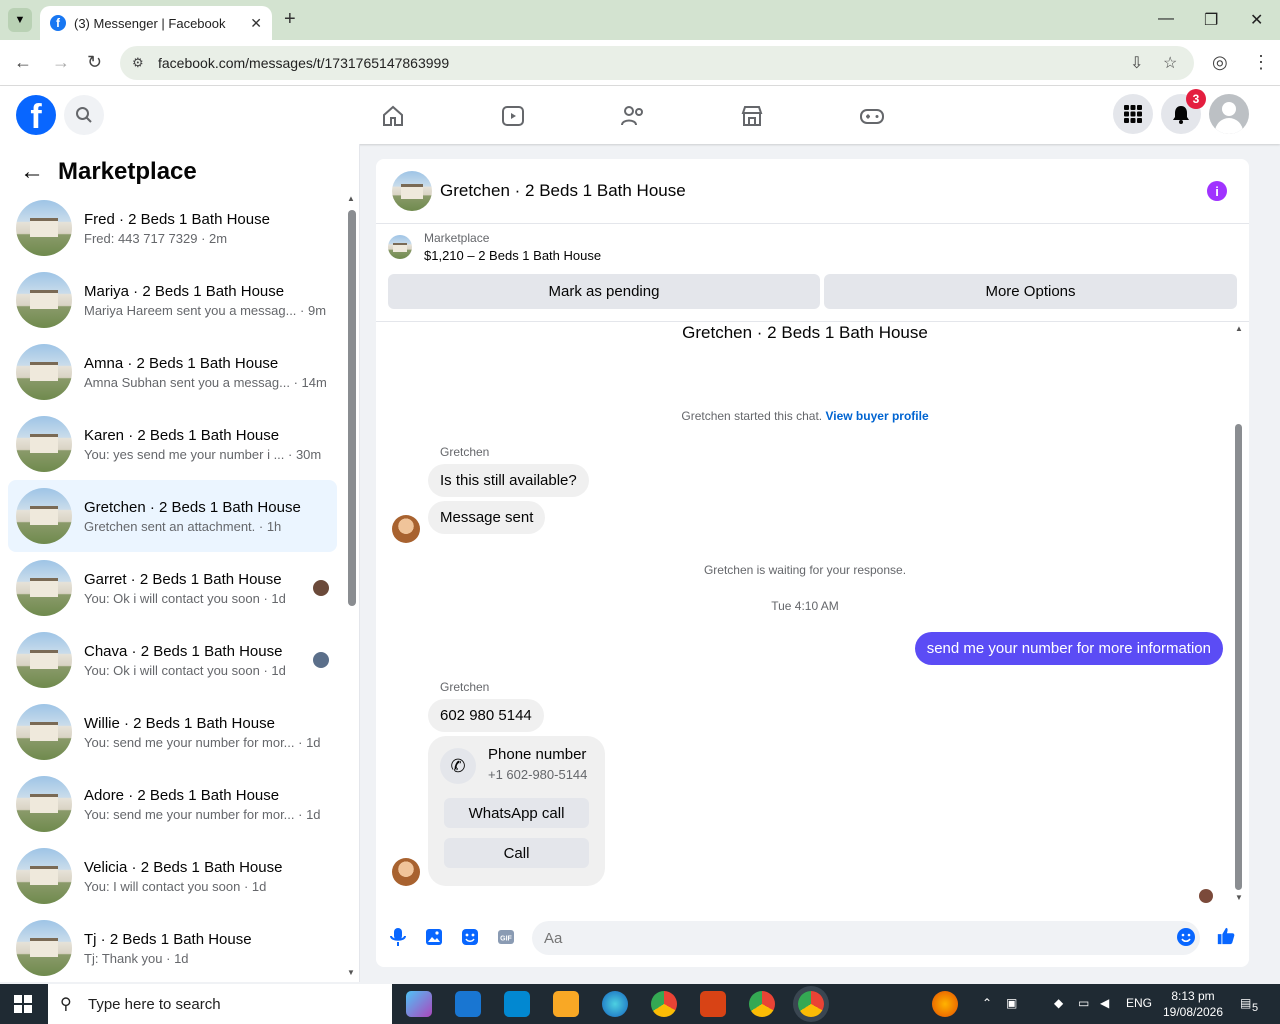  Describe the element at coordinates (1166, 19) in the screenshot. I see `minimize-icon: —` at that location.